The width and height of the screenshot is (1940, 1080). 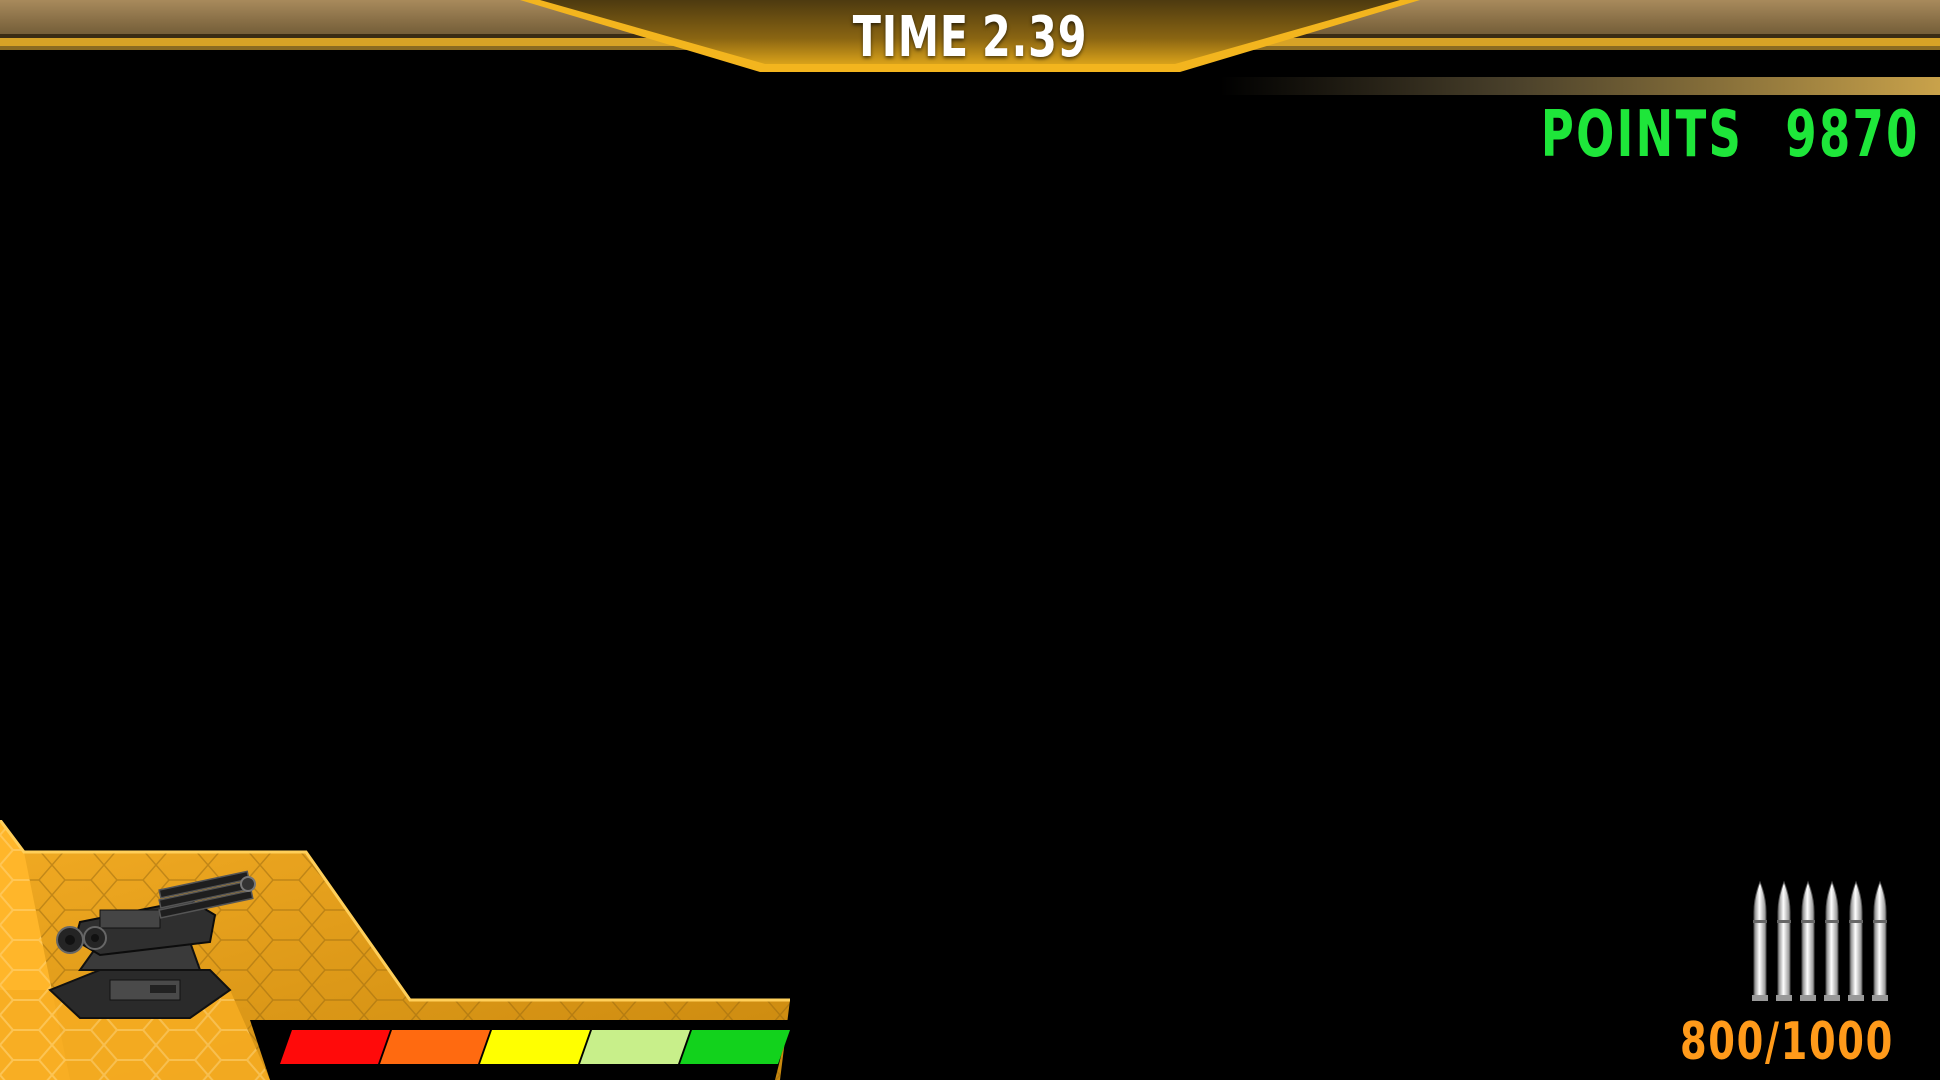 What do you see at coordinates (1787, 1042) in the screenshot?
I see `ammo-count: 800/1000` at bounding box center [1787, 1042].